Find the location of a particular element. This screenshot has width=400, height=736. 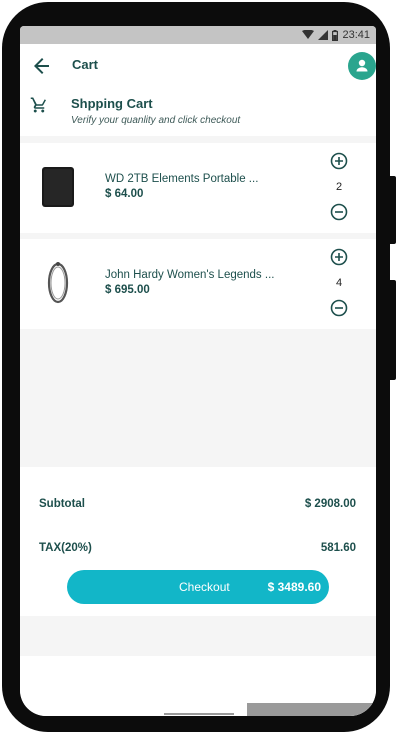

status-bar: 23:41 is located at coordinates (198, 35).